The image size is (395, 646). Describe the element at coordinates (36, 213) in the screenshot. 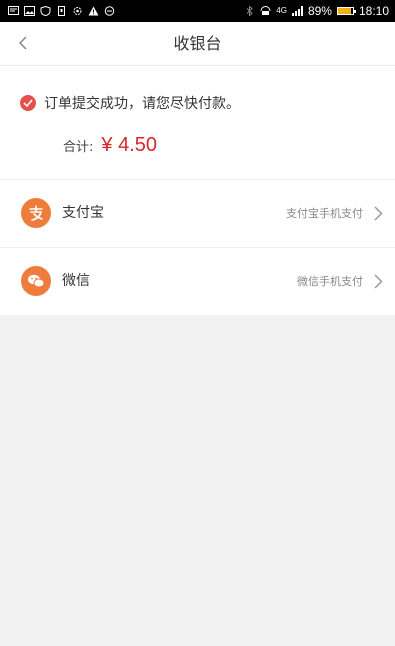

I see `alipay-icon` at that location.